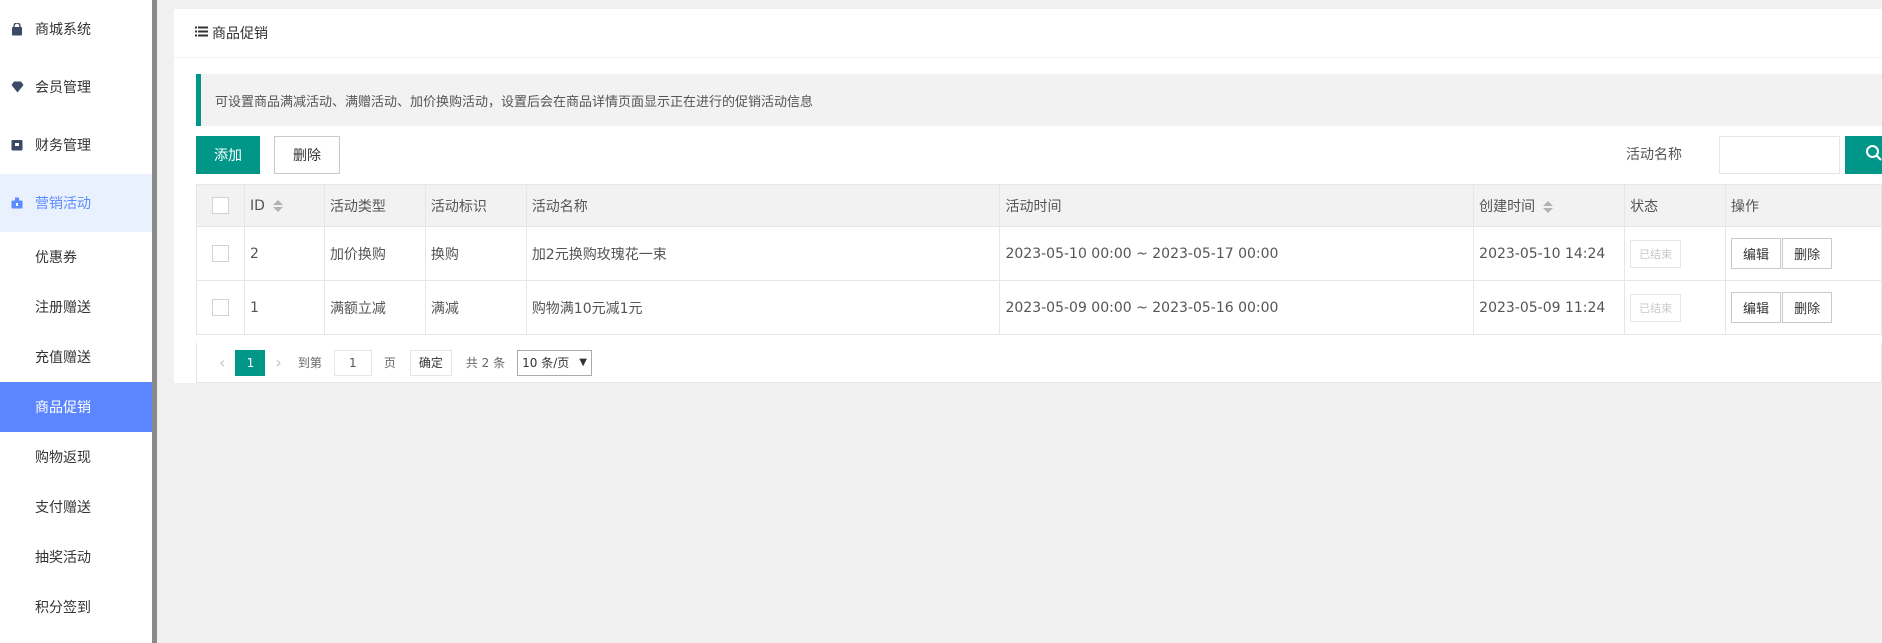 This screenshot has width=1882, height=643. What do you see at coordinates (430, 362) in the screenshot?
I see `goto-confirm-button: 确定` at bounding box center [430, 362].